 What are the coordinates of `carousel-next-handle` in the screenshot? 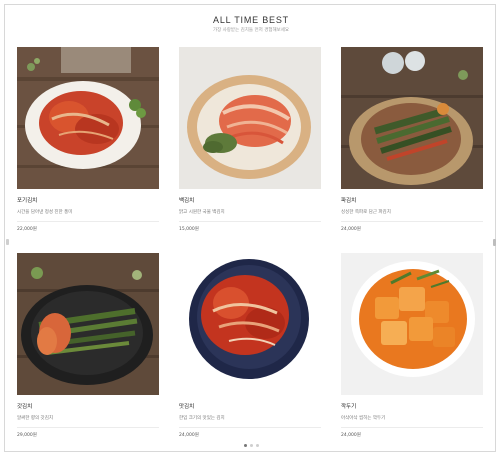 It's located at (494, 242).